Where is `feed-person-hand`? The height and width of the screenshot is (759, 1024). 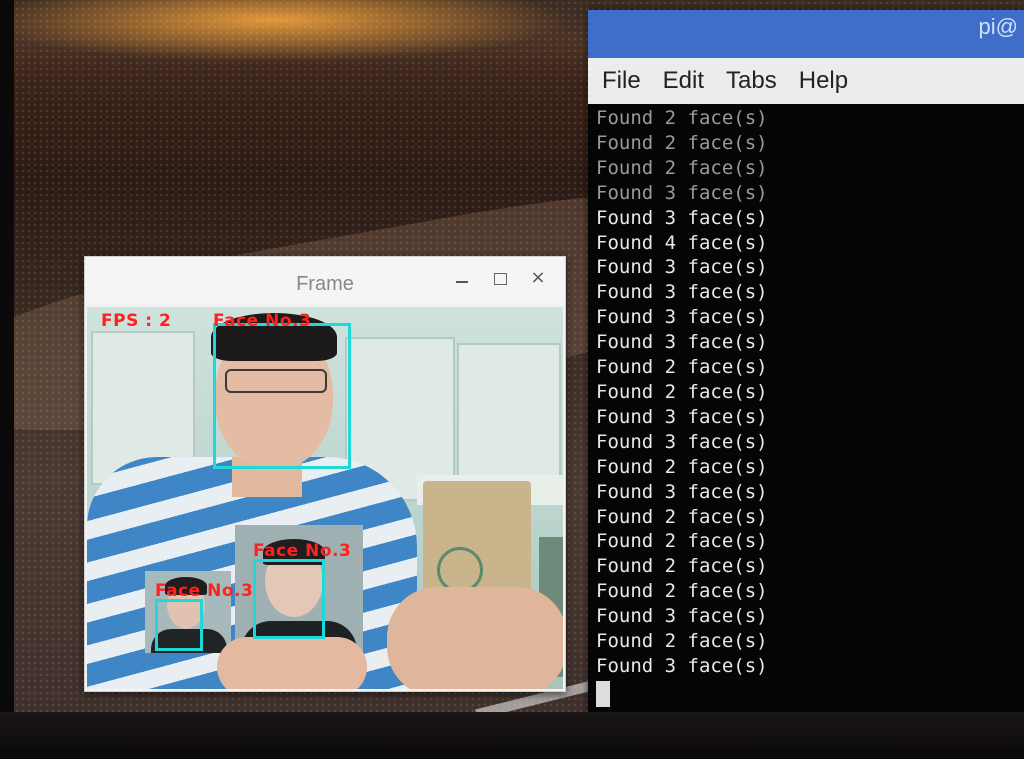 feed-person-hand is located at coordinates (292, 663).